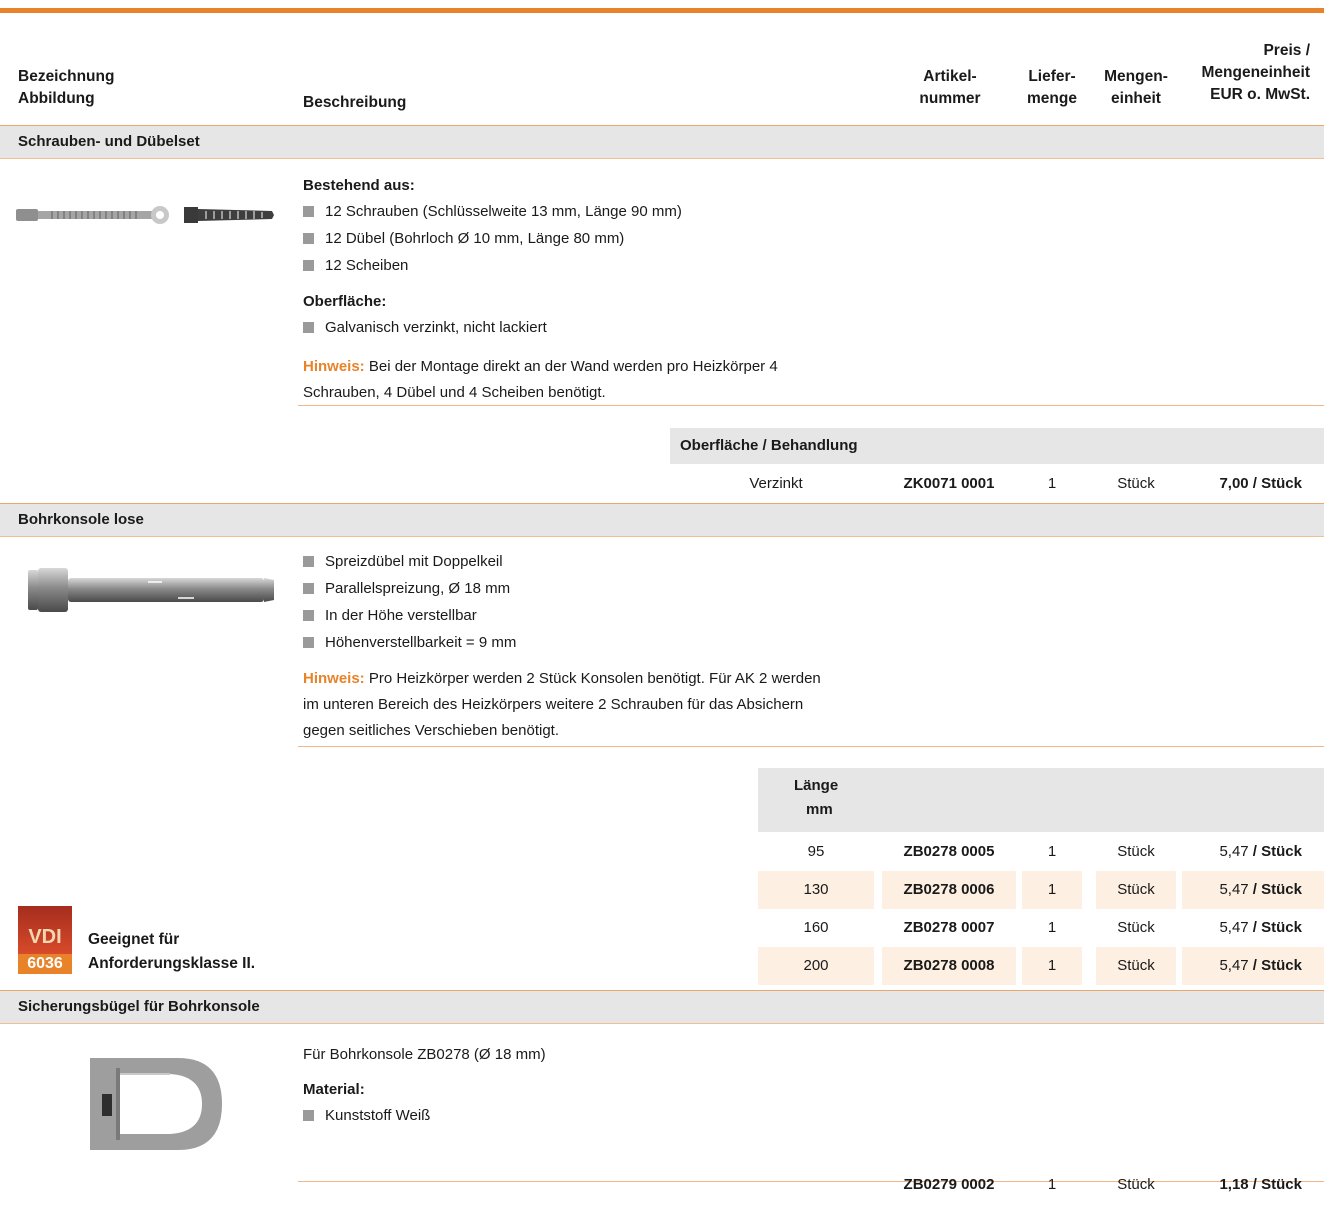  What do you see at coordinates (145, 215) in the screenshot?
I see `screw-dowel-set-image` at bounding box center [145, 215].